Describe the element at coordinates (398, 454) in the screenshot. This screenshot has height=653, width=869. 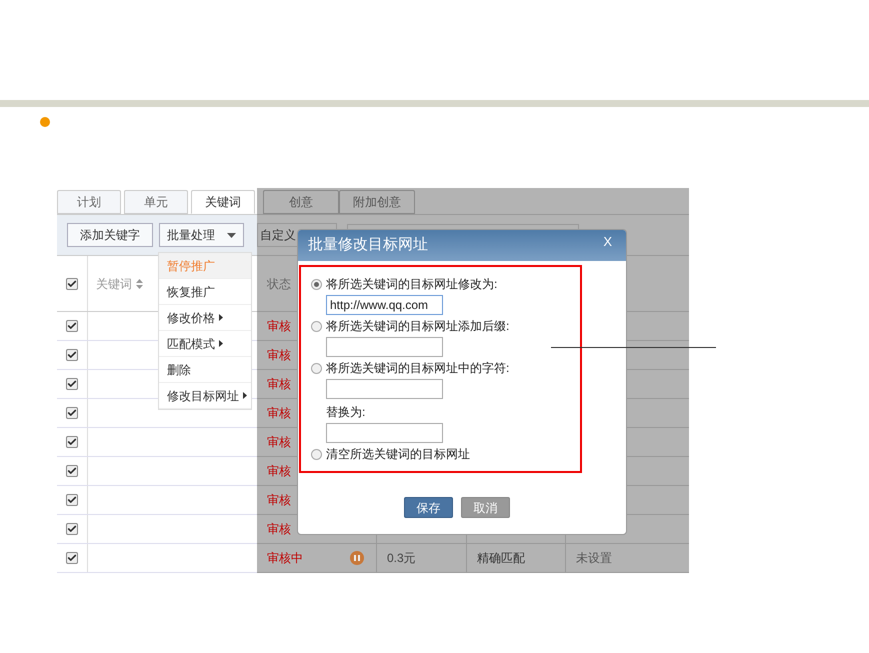
I see `option-label: 清空所选关键词的目标网址` at that location.